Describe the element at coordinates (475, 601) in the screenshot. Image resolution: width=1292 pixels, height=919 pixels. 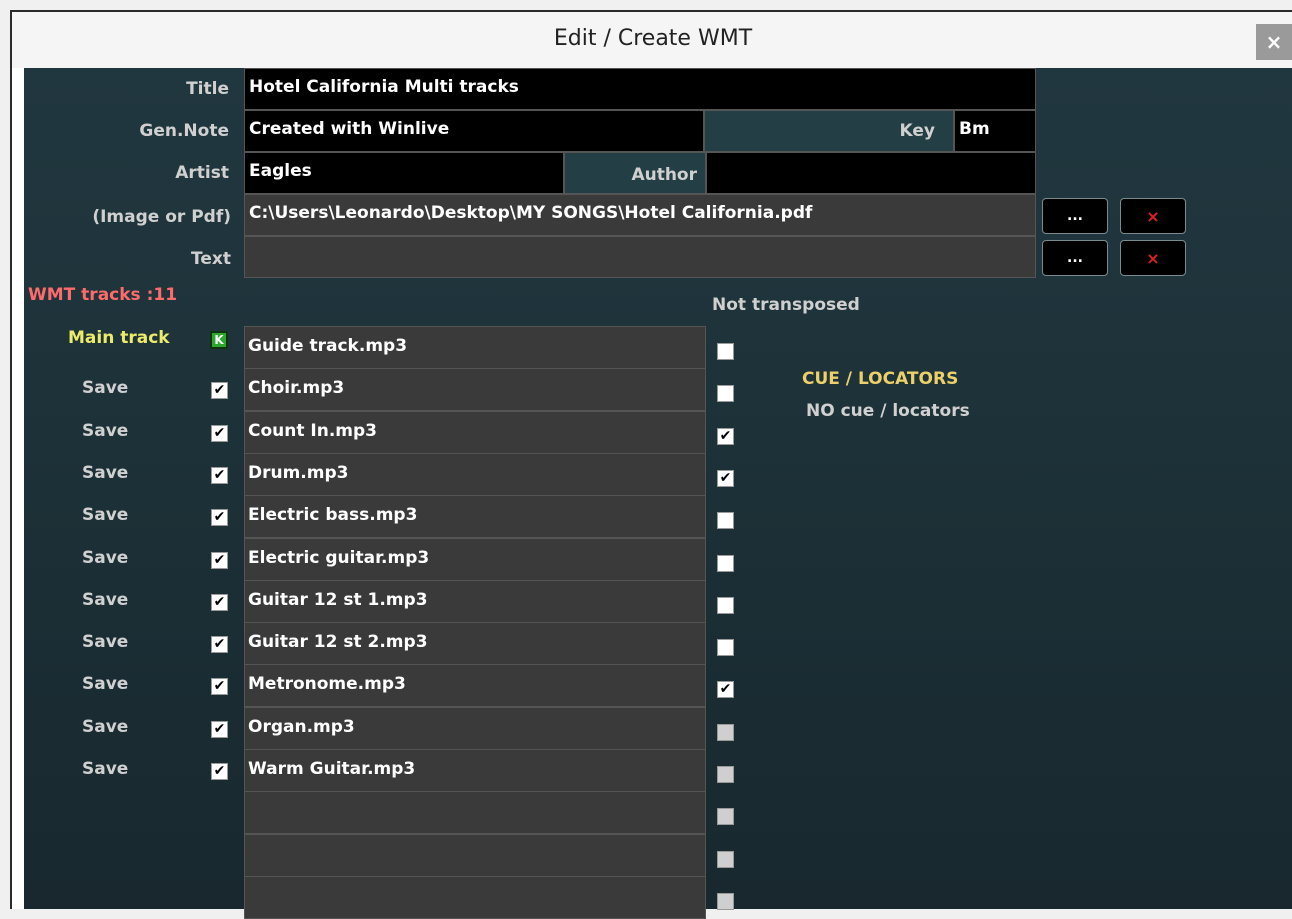
I see `track-file-field: Guitar 12 st 1.mp3` at that location.